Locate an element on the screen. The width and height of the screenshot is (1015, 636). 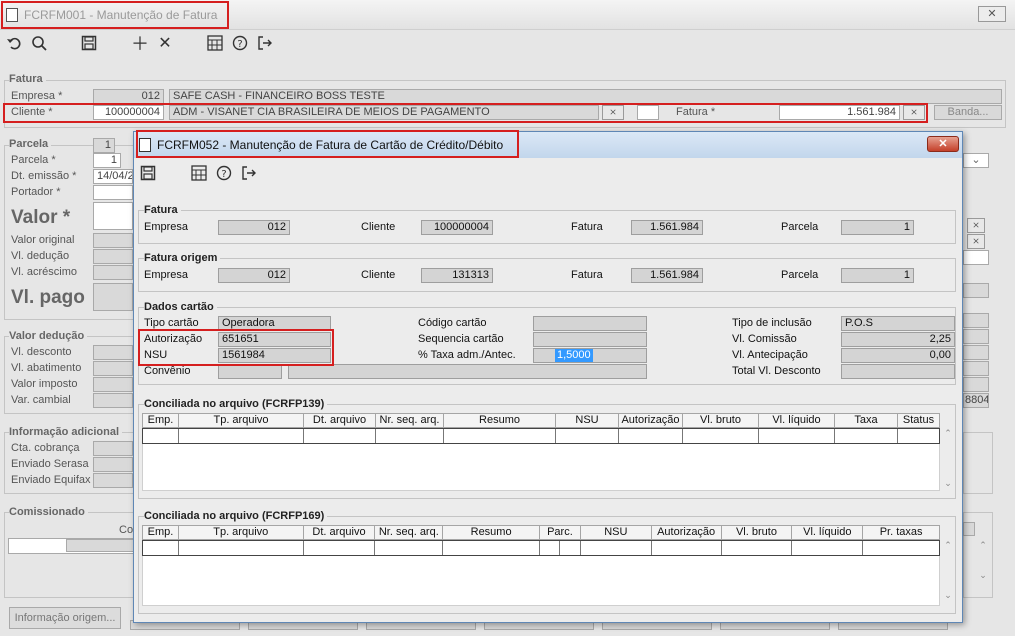
grid1-scroll-up-icon: ⌃ is located at coordinates (948, 433).